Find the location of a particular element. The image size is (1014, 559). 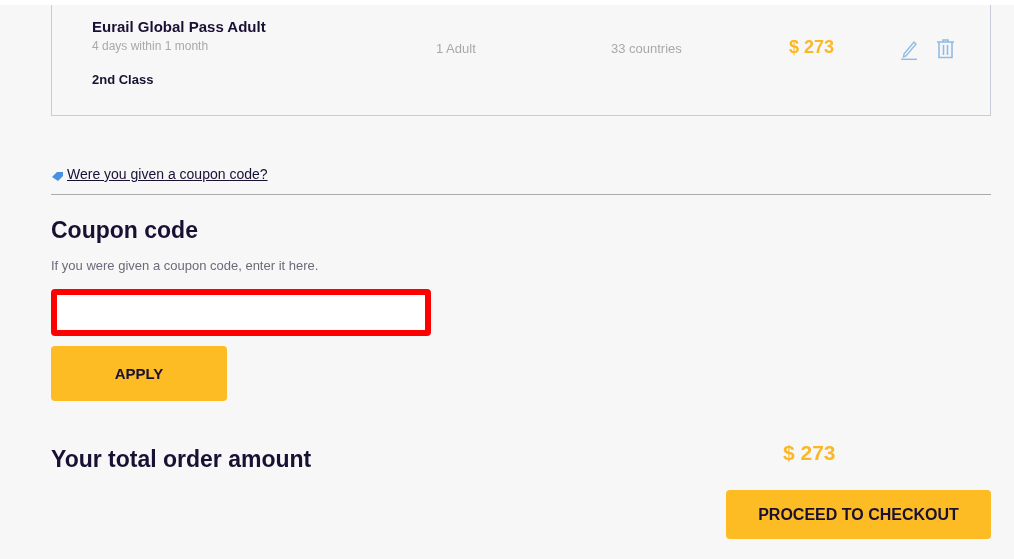

pass-class: 2nd Class is located at coordinates (123, 79).